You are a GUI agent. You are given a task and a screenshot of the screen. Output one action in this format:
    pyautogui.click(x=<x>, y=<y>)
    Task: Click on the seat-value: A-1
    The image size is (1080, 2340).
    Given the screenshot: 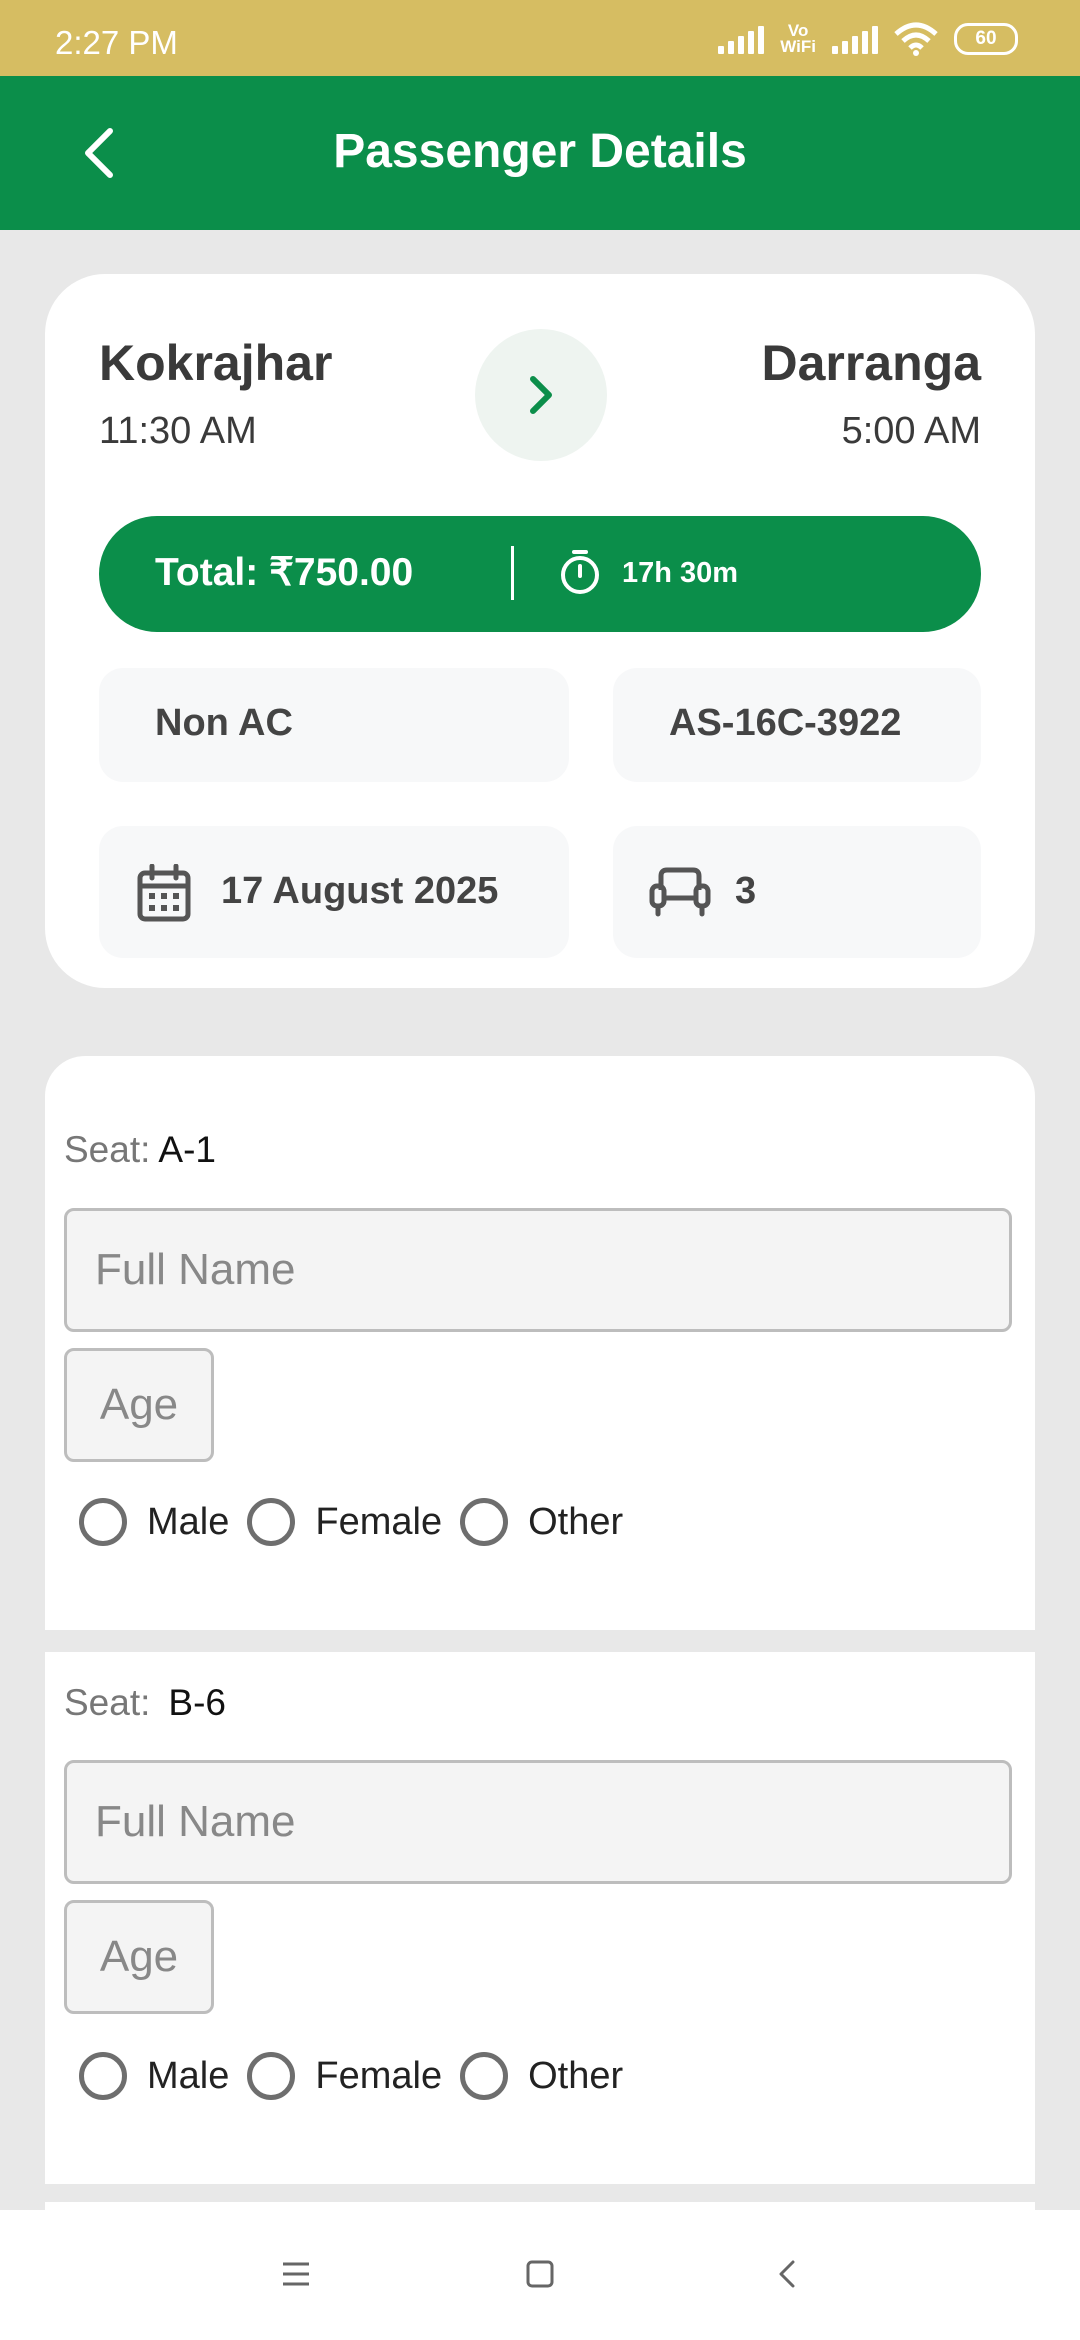 What is the action you would take?
    pyautogui.click(x=187, y=1149)
    